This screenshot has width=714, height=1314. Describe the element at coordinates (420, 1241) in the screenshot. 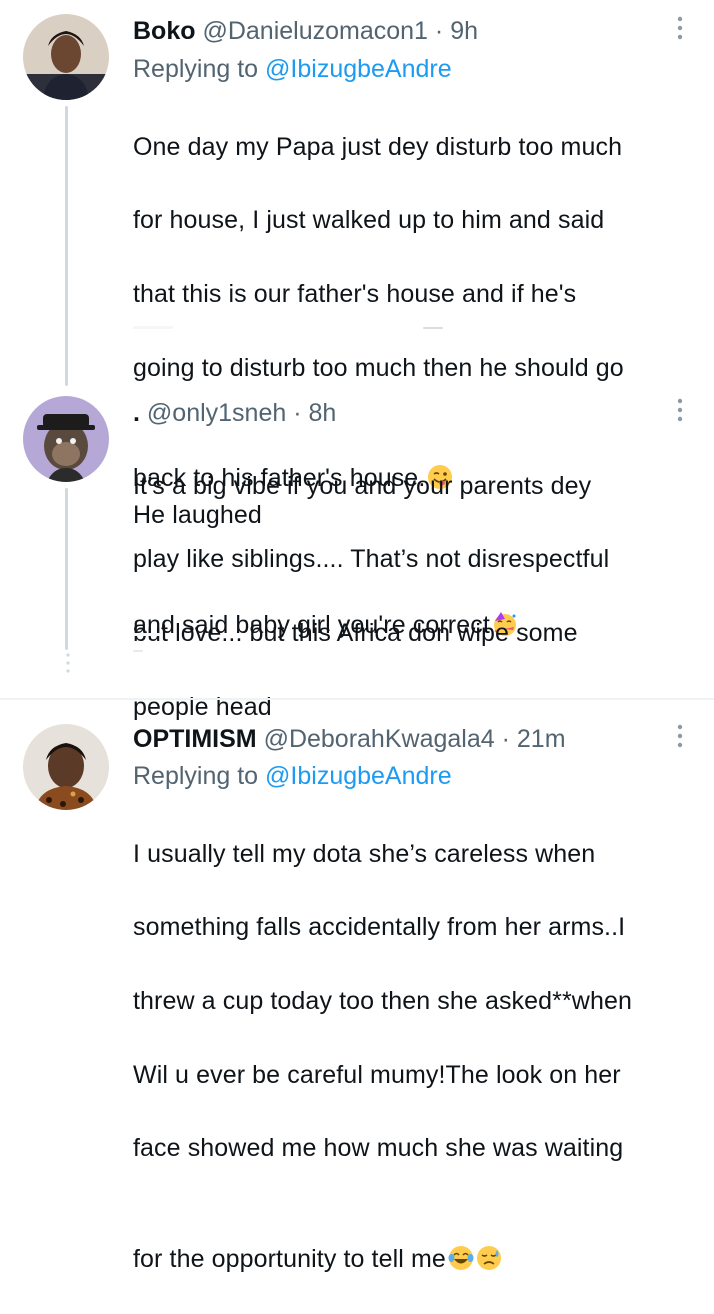

I see `tweet-text-line: for the opportunity to tell me` at that location.